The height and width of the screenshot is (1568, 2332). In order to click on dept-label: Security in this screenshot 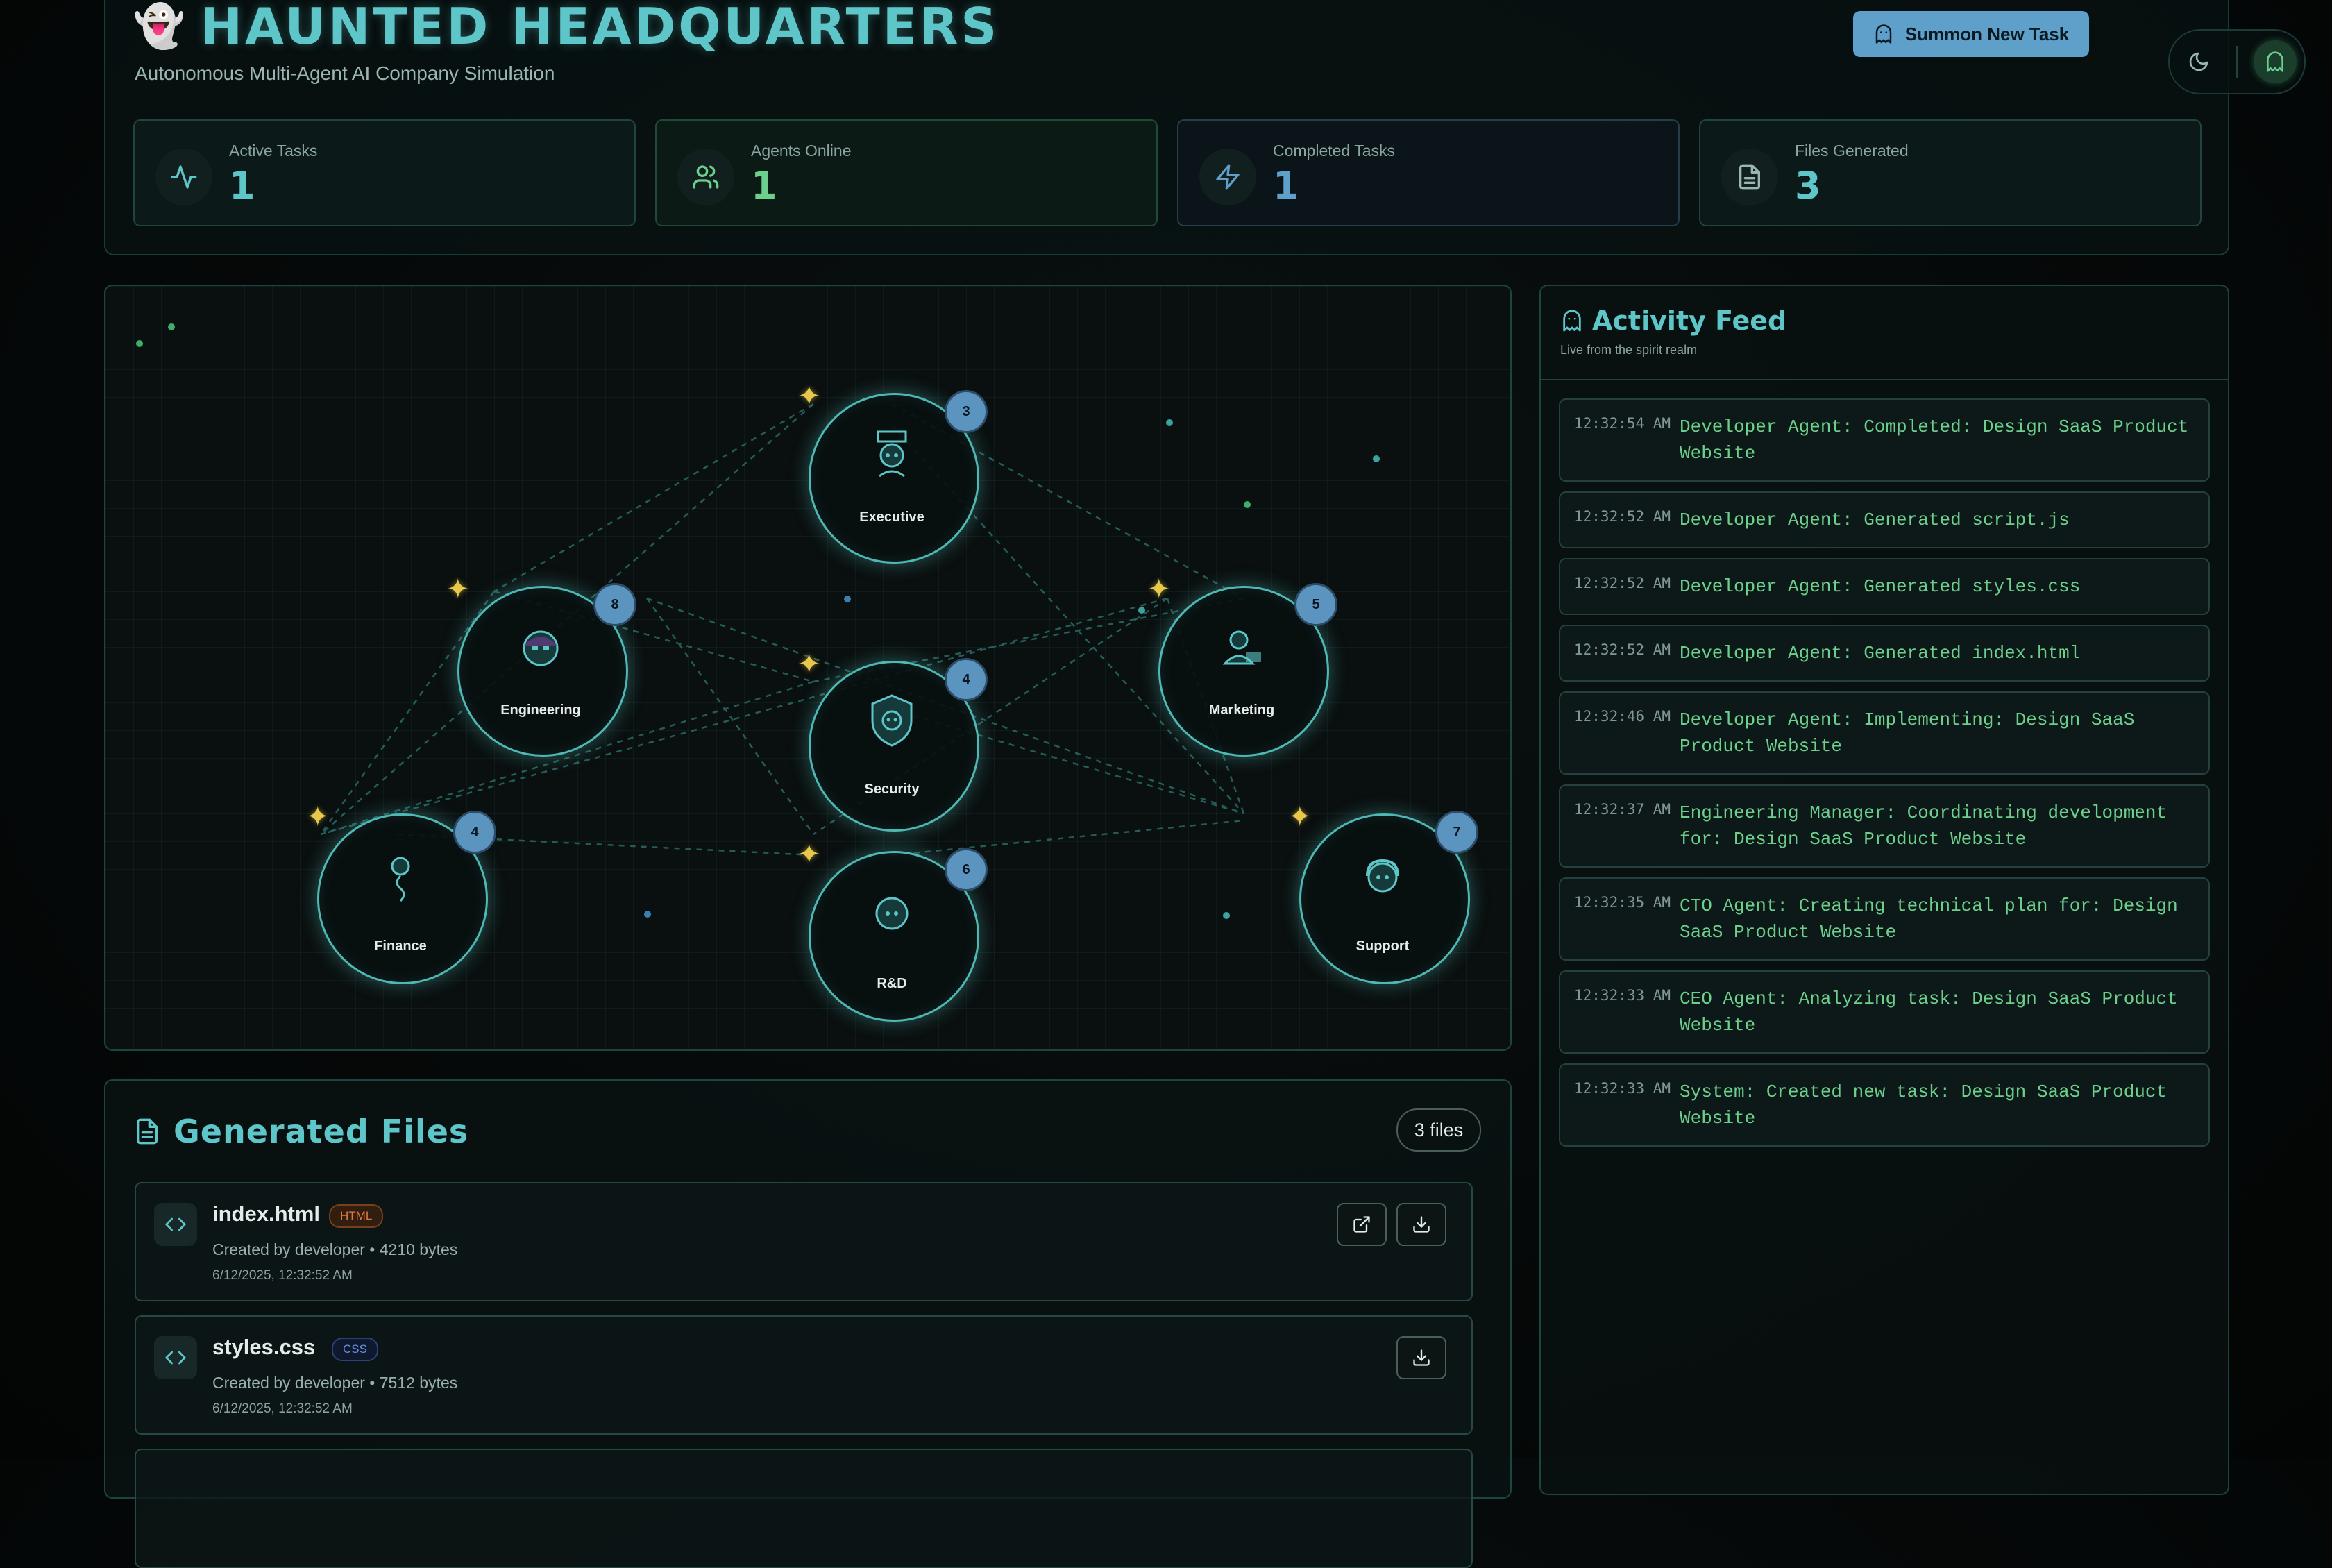, I will do `click(892, 789)`.